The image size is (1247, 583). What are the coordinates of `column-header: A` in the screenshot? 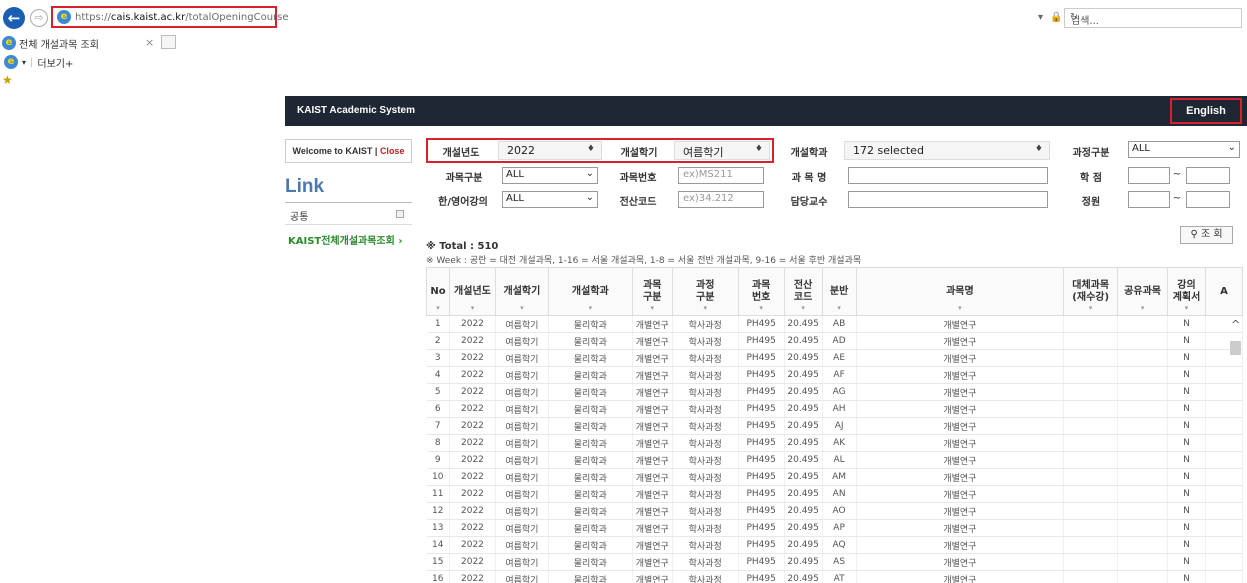 It's located at (1223, 291).